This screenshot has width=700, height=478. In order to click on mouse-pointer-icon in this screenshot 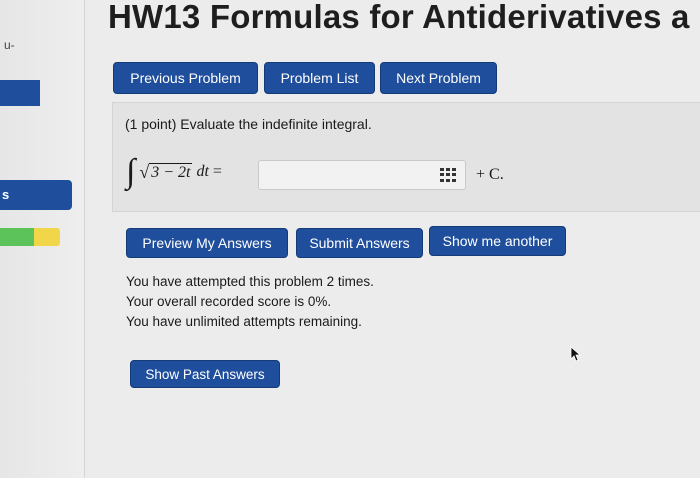, I will do `click(576, 354)`.